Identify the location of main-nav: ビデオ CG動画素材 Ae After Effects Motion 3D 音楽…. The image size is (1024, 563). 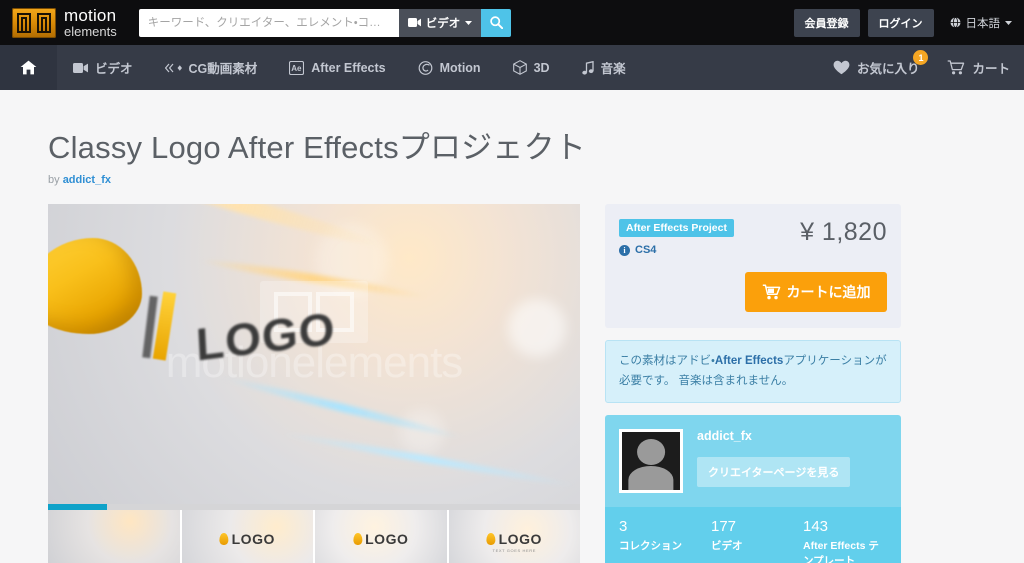
(512, 67).